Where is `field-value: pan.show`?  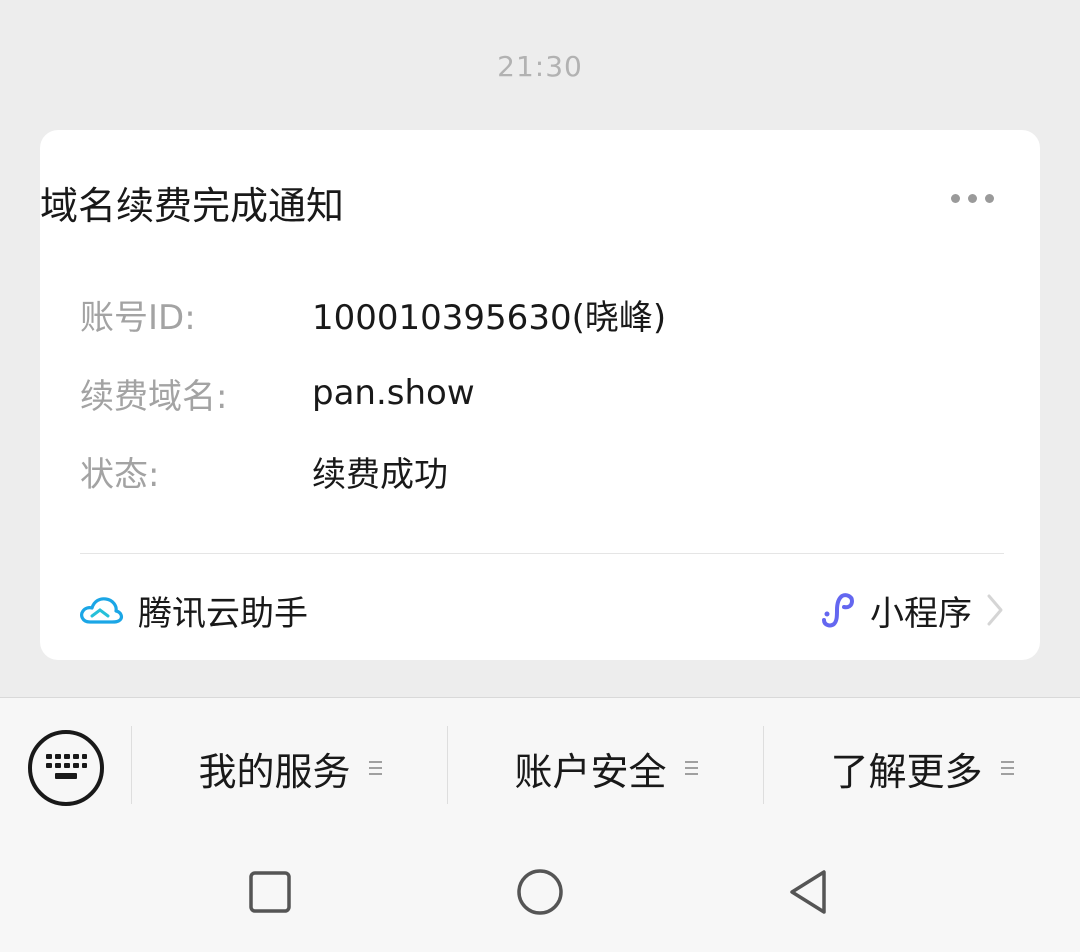
field-value: pan.show is located at coordinates (393, 393).